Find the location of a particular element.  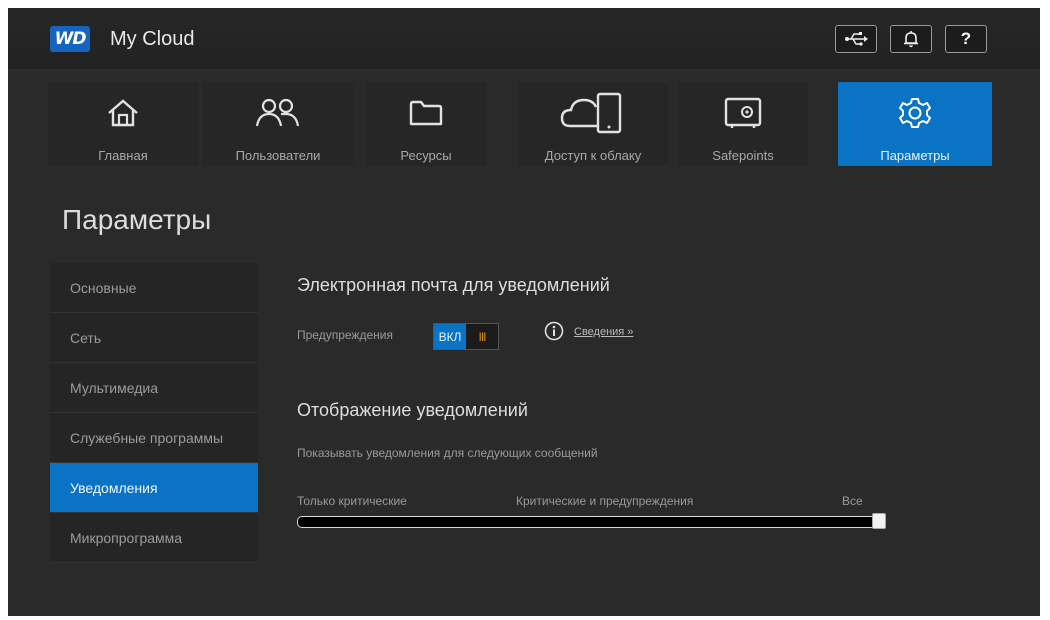

usb-button is located at coordinates (856, 39).